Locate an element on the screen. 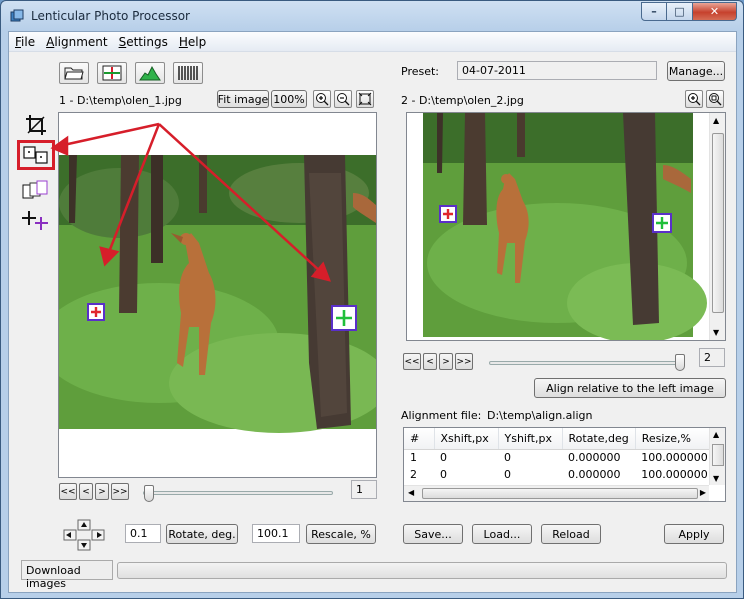  left-first-button: << is located at coordinates (68, 491).